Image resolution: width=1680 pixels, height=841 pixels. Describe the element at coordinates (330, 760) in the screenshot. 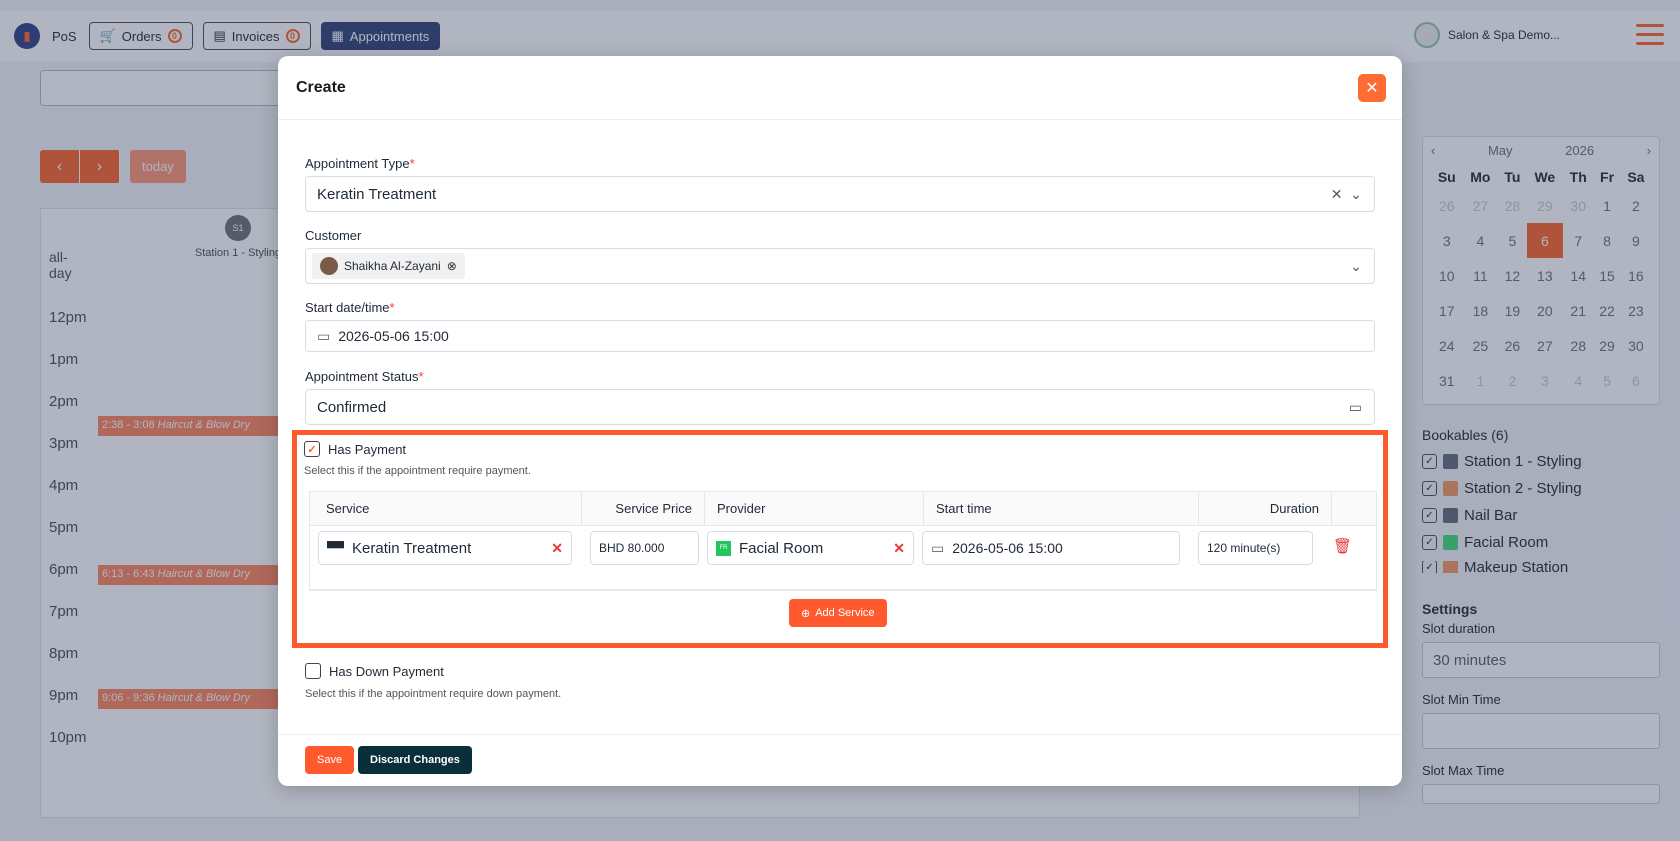

I see `save-button: Save` at that location.